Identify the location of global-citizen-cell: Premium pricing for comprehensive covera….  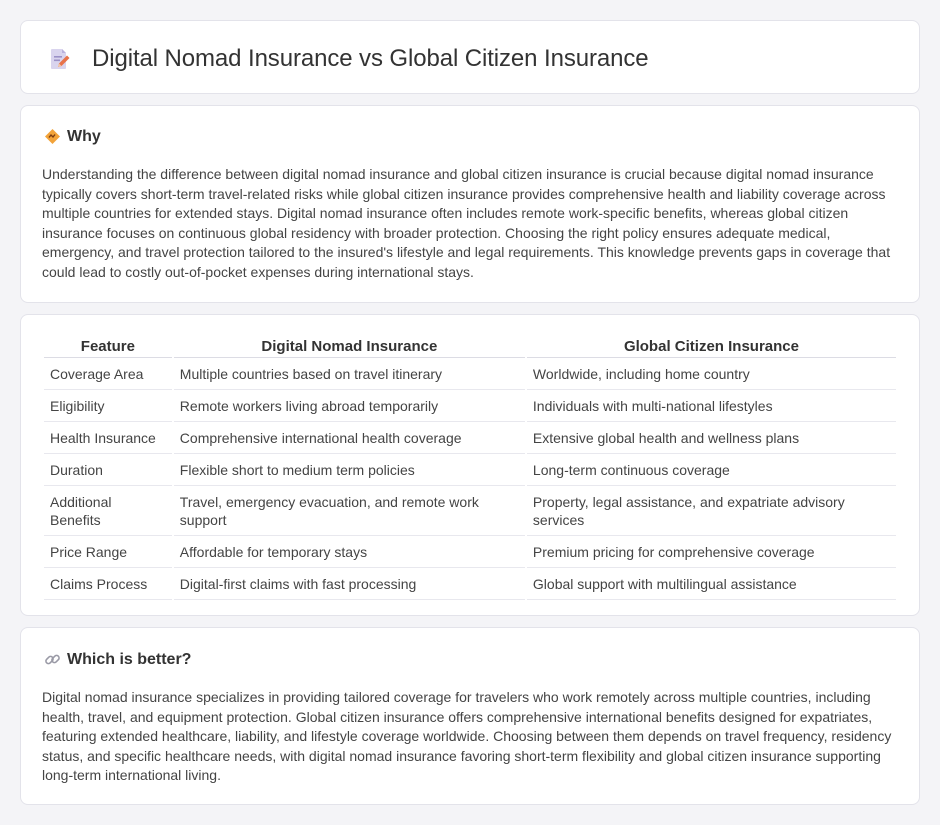
(711, 552).